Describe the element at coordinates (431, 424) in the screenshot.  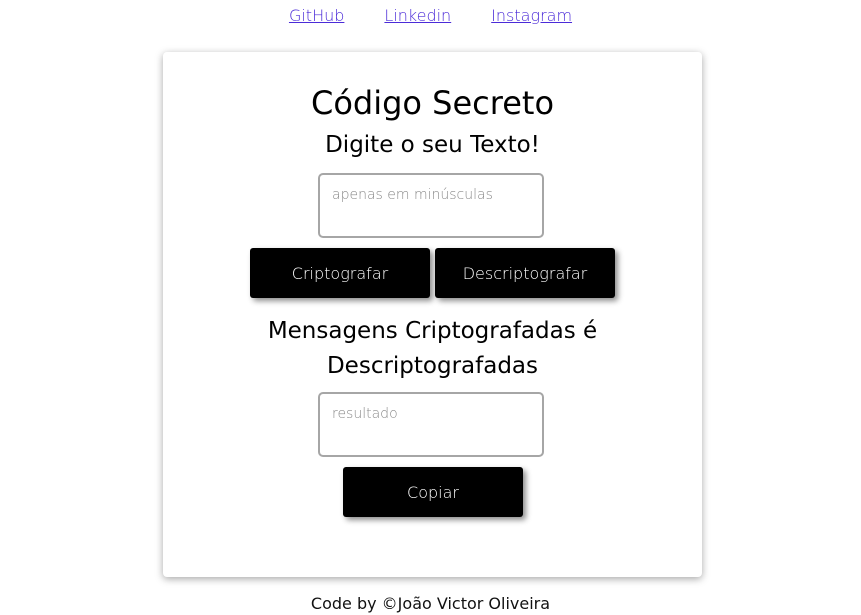
I see `output-textarea` at that location.